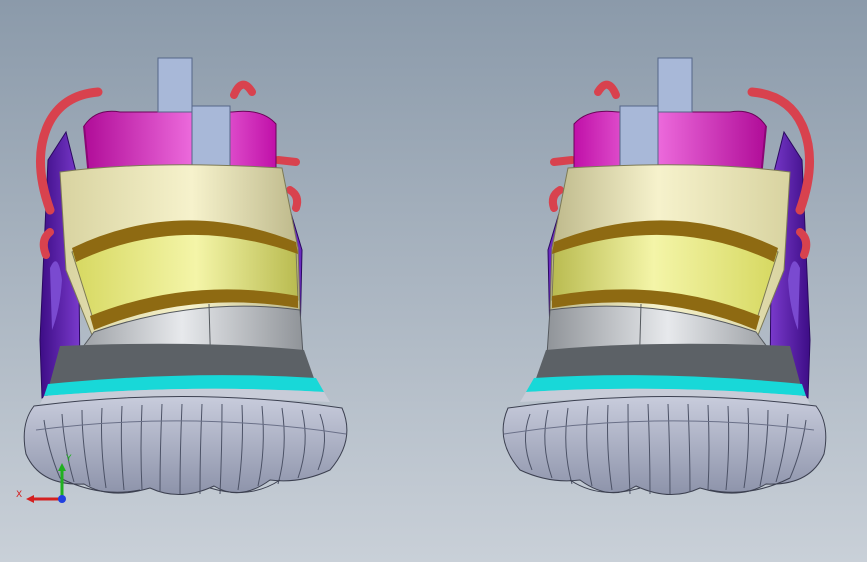 This screenshot has width=867, height=562. What do you see at coordinates (62, 499) in the screenshot?
I see `triad-z-axis` at bounding box center [62, 499].